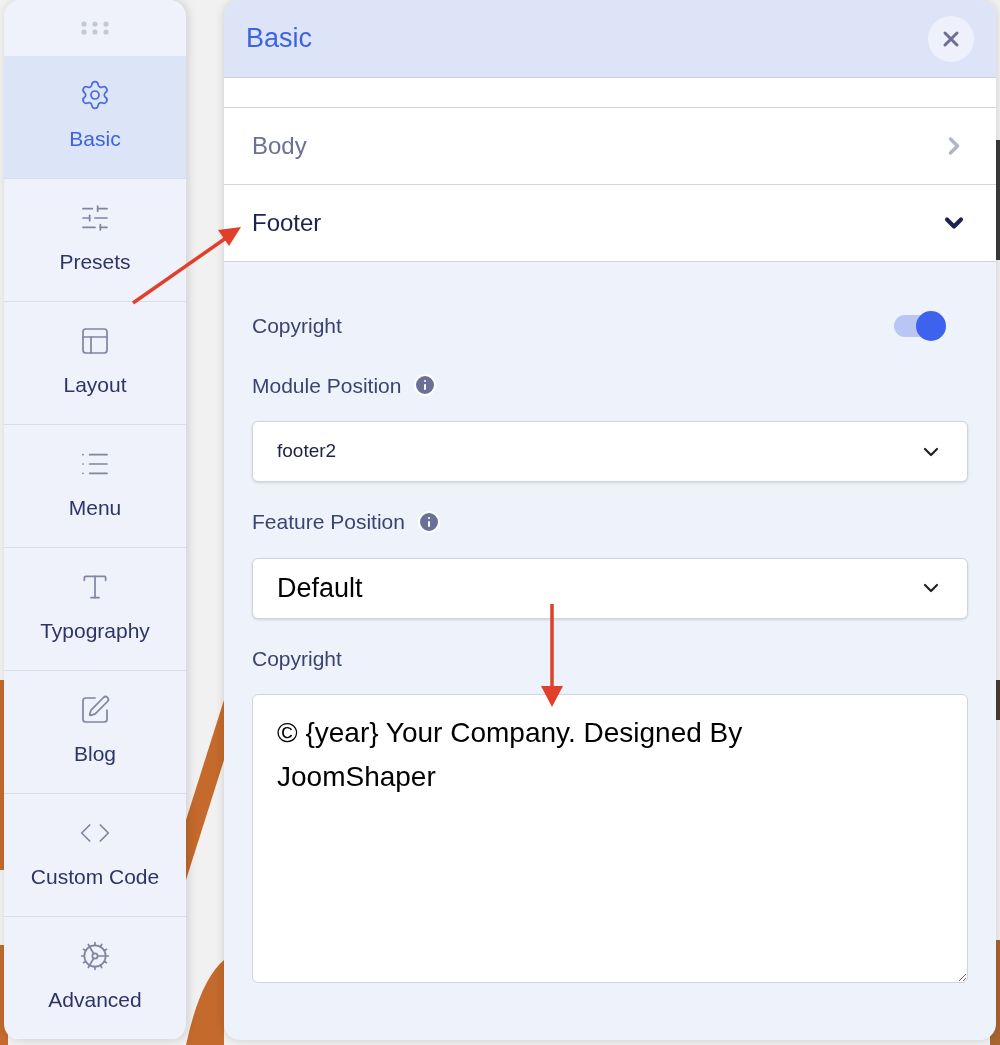 This screenshot has width=1000, height=1045. Describe the element at coordinates (95, 117) in the screenshot. I see `sidebar-item: Basic` at that location.